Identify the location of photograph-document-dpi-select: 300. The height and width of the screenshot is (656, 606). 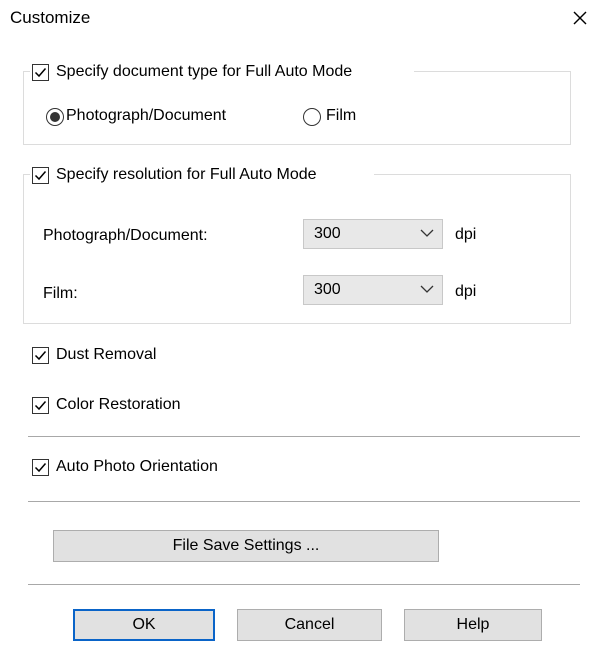
(373, 234).